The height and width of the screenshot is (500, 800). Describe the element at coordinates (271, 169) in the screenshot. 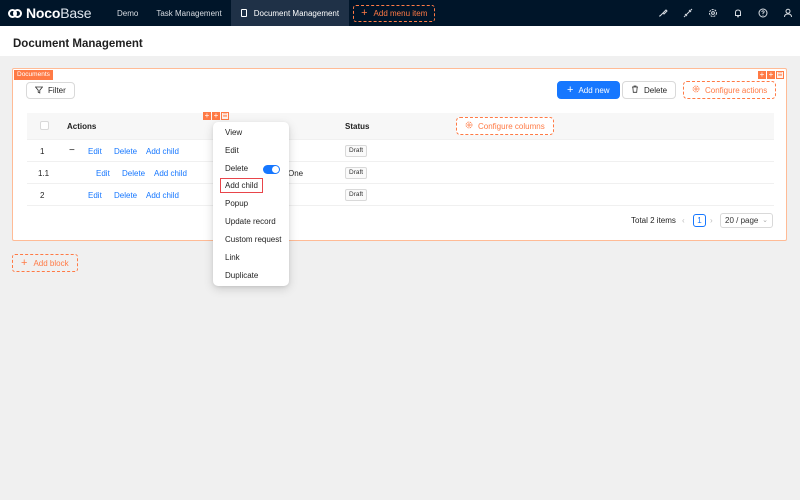

I see `delete-toggle-switch` at that location.